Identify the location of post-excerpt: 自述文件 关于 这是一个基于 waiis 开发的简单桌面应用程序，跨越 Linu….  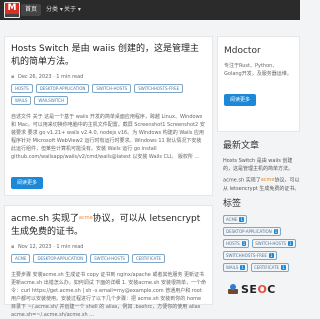
(108, 137).